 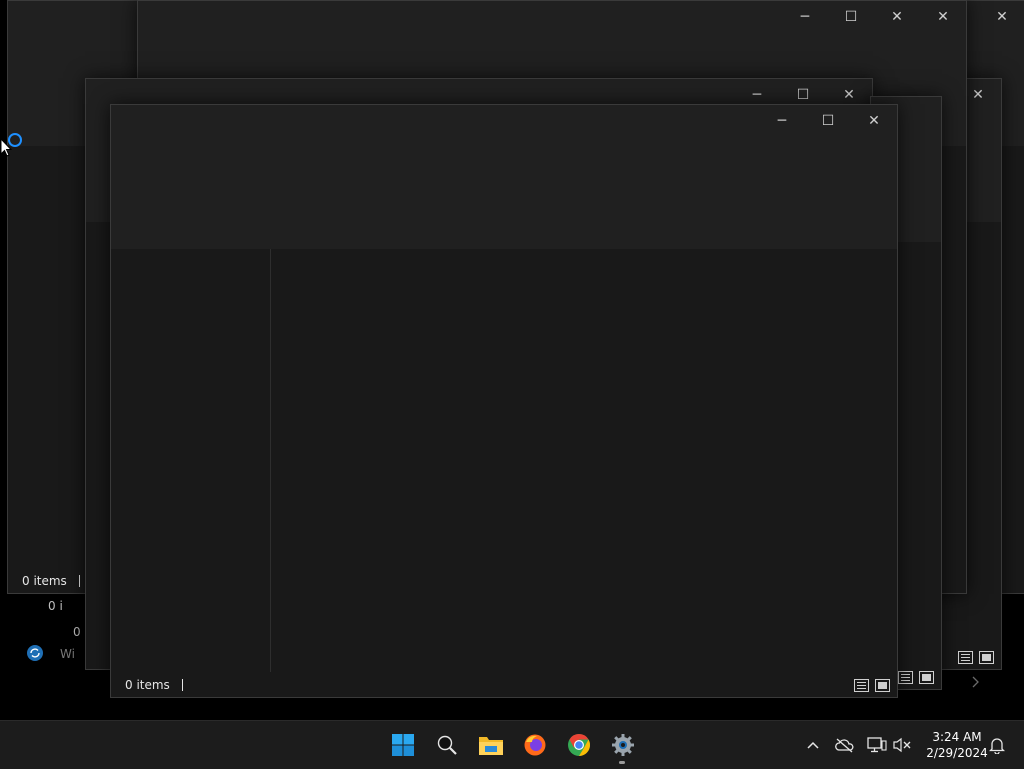 I want to click on gear-icon, so click(x=623, y=745).